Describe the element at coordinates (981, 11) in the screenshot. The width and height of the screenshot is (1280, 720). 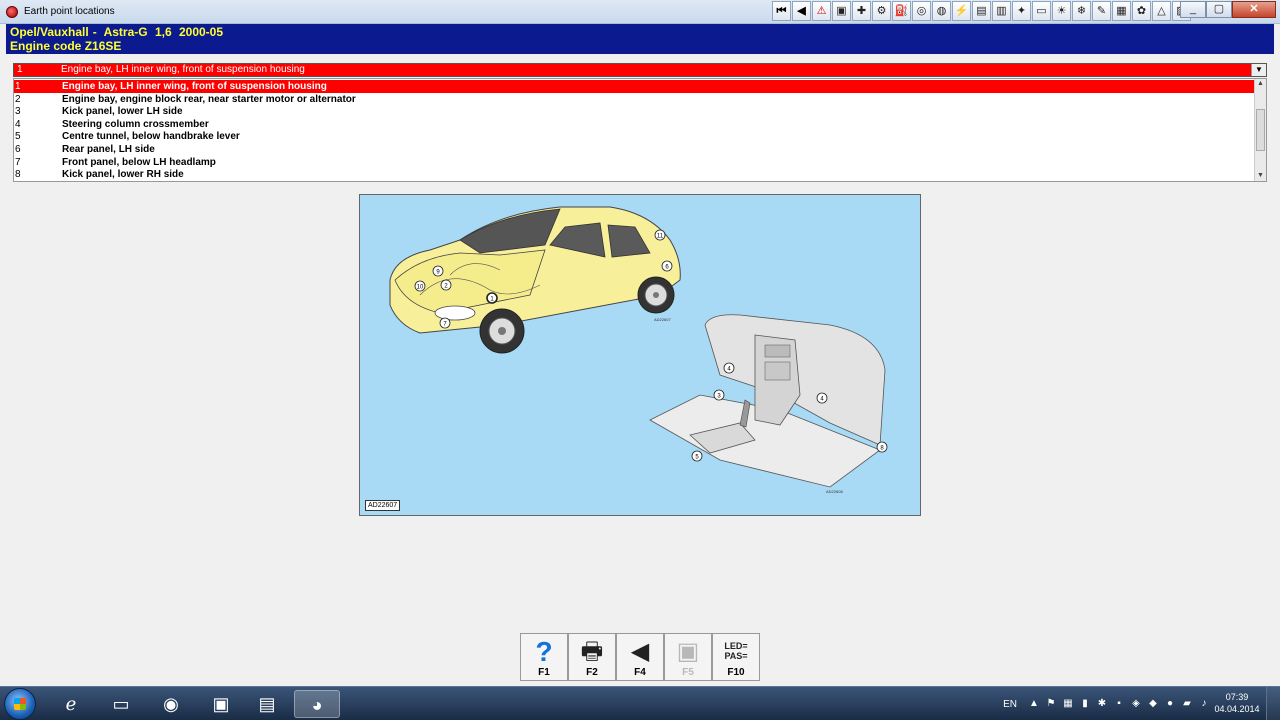
I see `body-icon: ▤` at that location.